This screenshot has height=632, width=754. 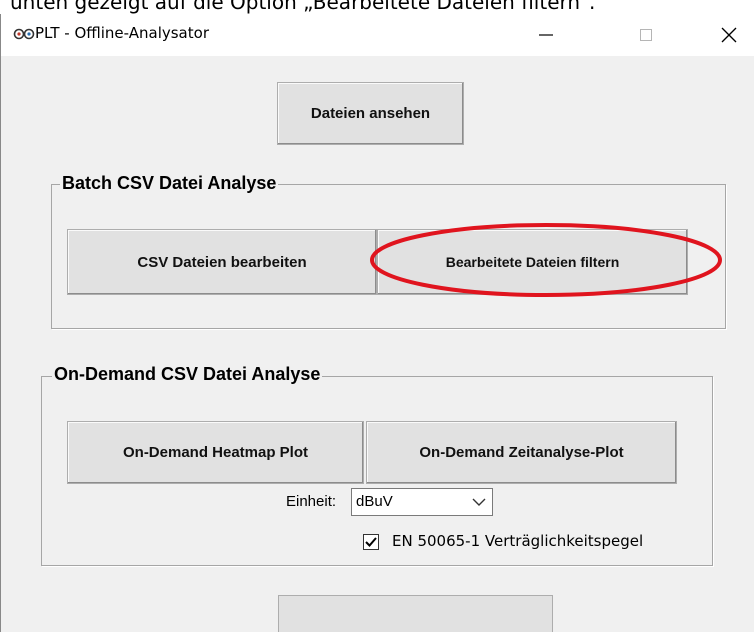 I want to click on view-files-button: Dateien ansehen, so click(x=370, y=113).